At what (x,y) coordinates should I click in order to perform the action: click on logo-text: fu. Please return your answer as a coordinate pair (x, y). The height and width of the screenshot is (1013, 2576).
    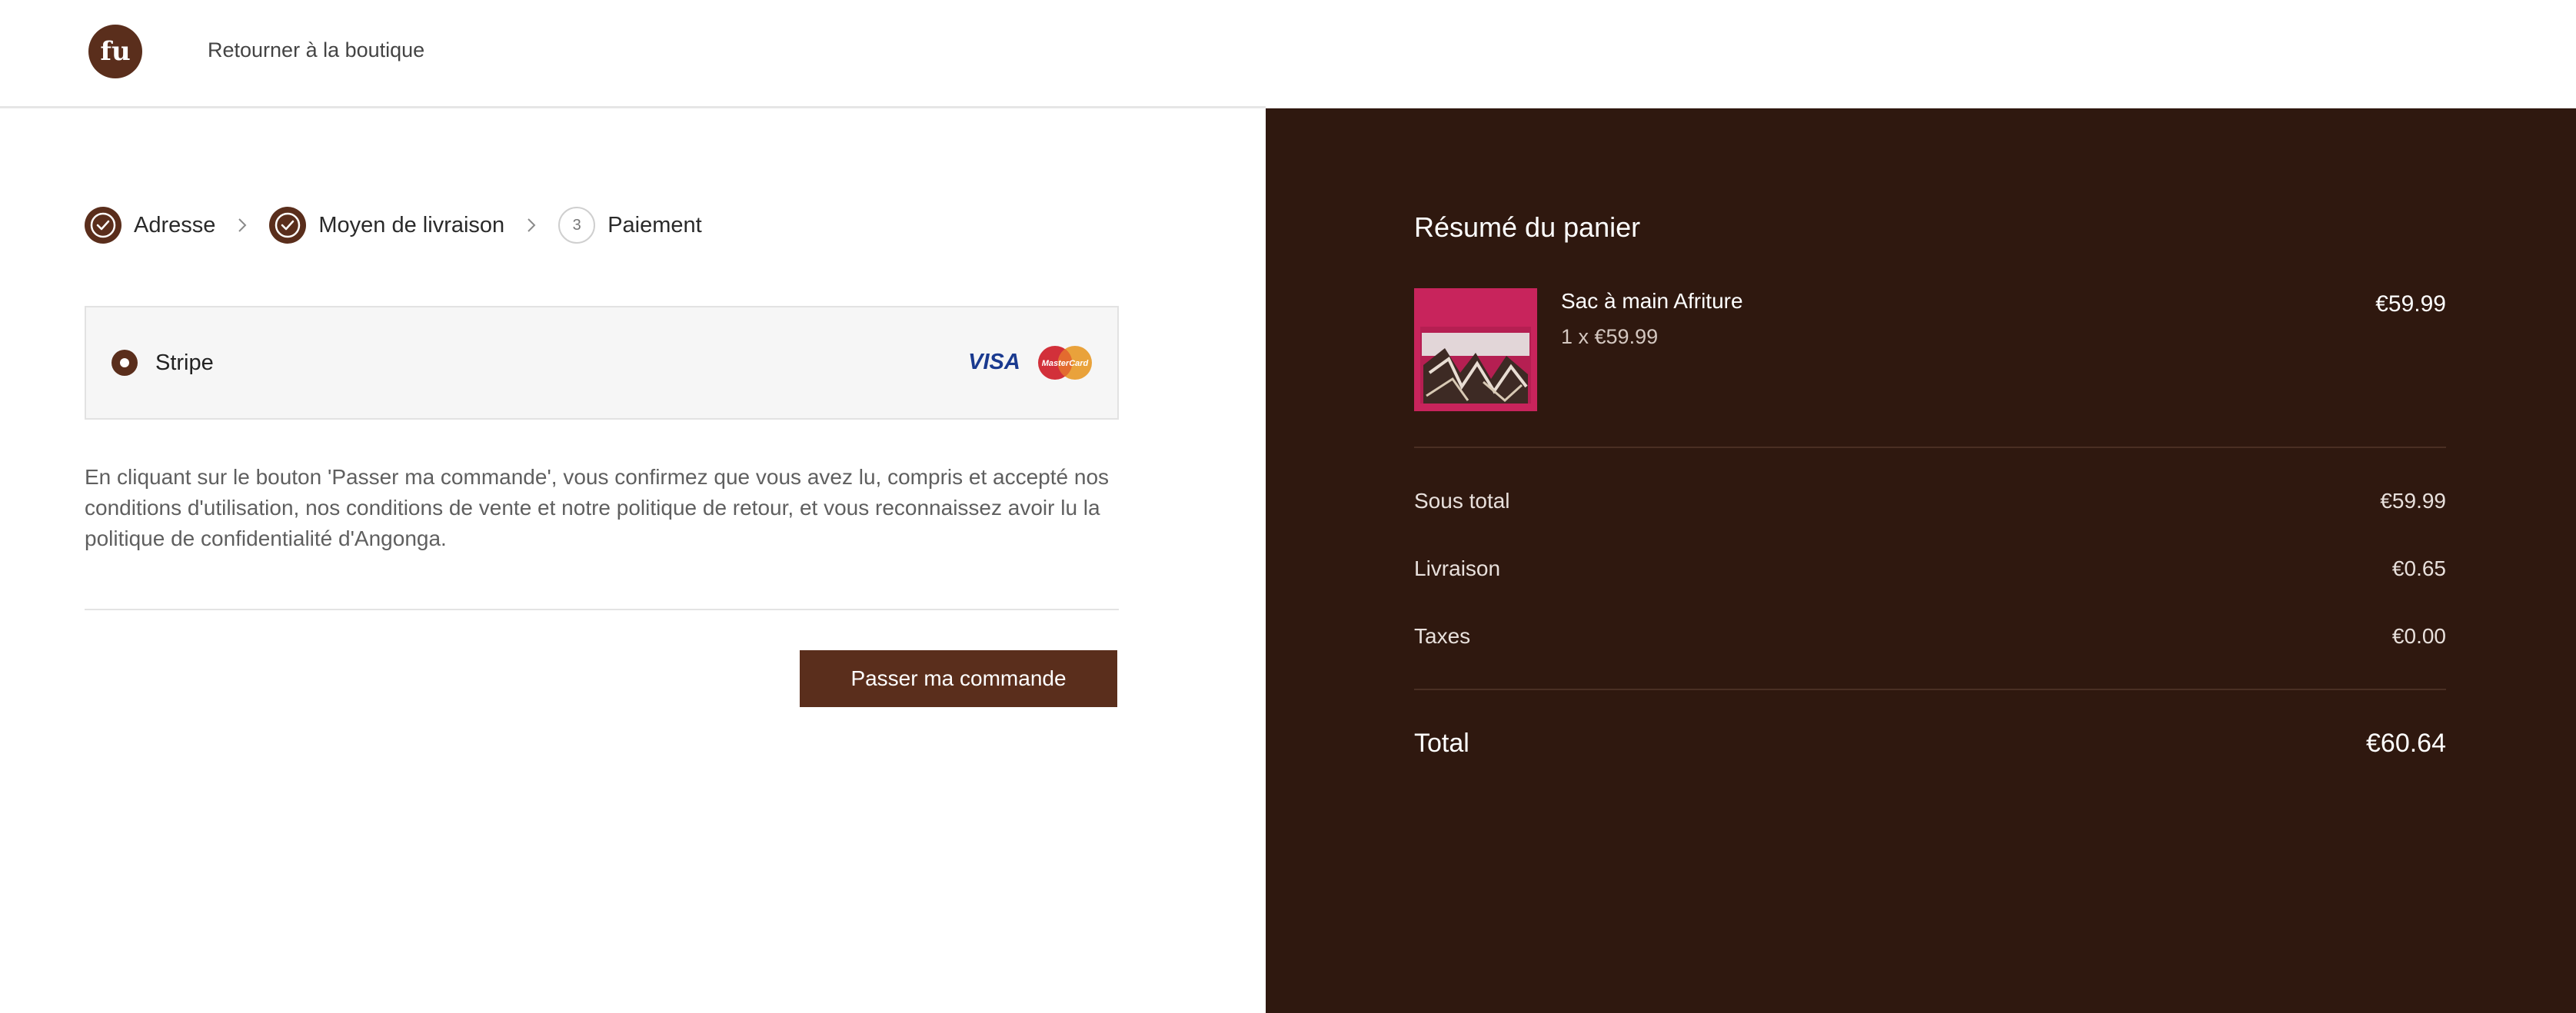
    Looking at the image, I should click on (115, 51).